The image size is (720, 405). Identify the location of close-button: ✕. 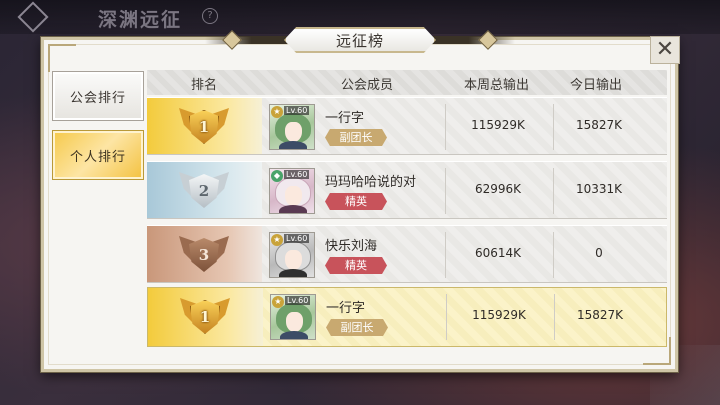
(665, 50).